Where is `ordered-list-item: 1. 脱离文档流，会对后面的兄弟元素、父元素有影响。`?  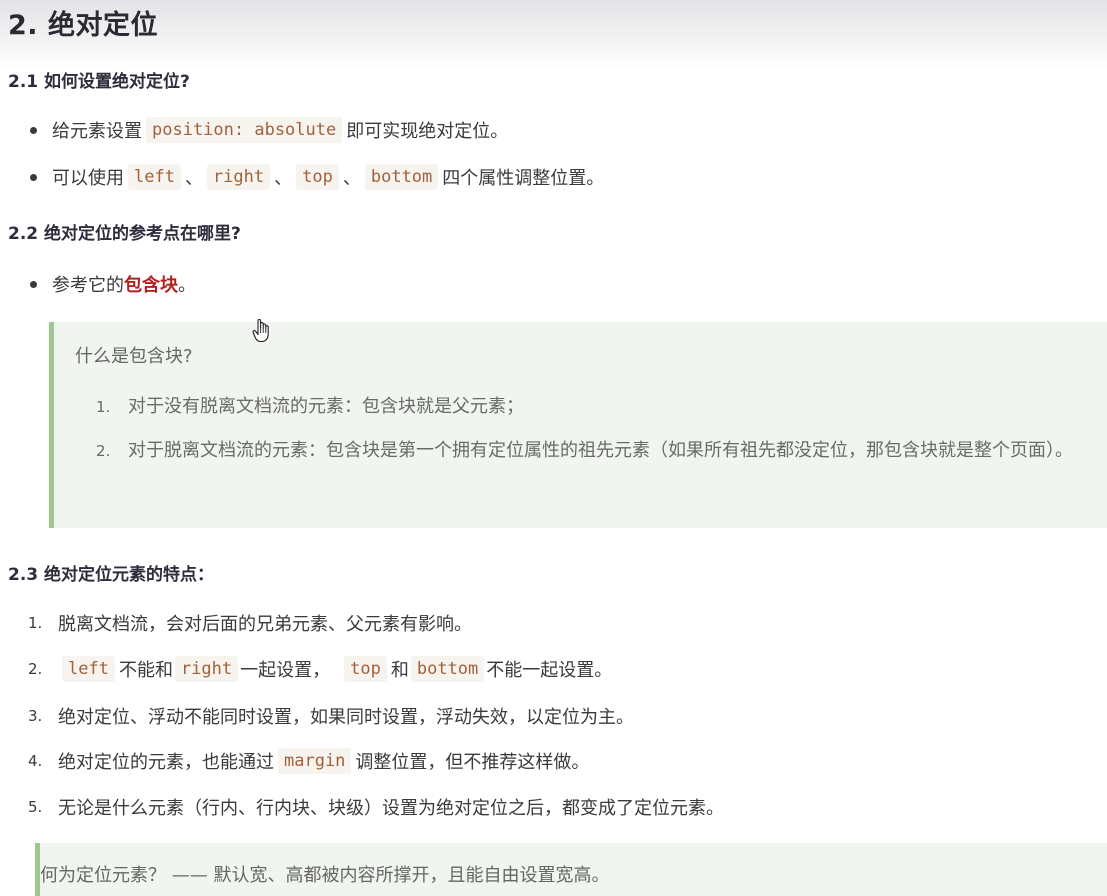 ordered-list-item: 1. 脱离文档流，会对后面的兄弟元素、父元素有影响。 is located at coordinates (250, 623).